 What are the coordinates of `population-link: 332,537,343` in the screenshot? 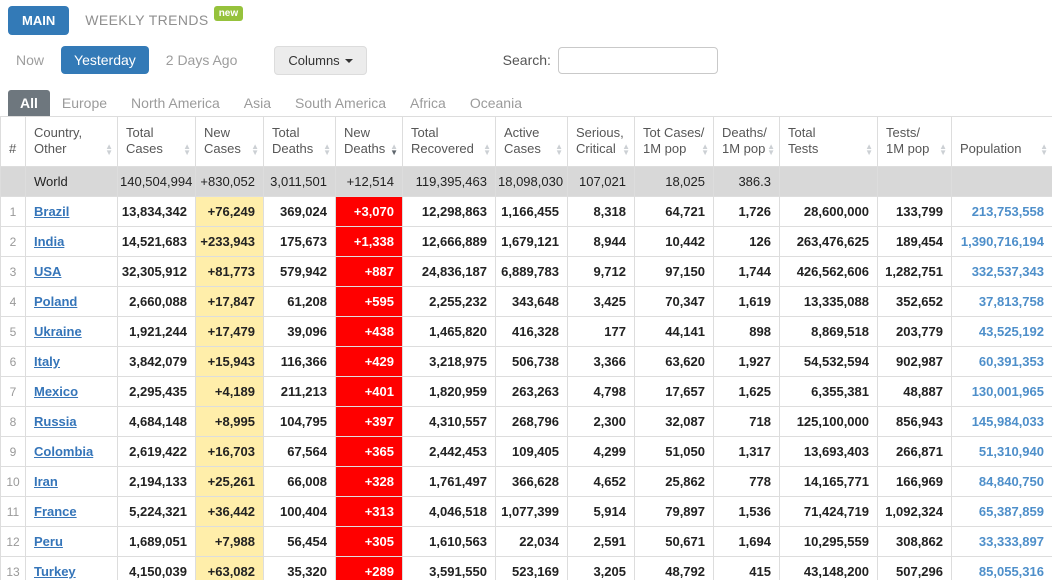 It's located at (1008, 271).